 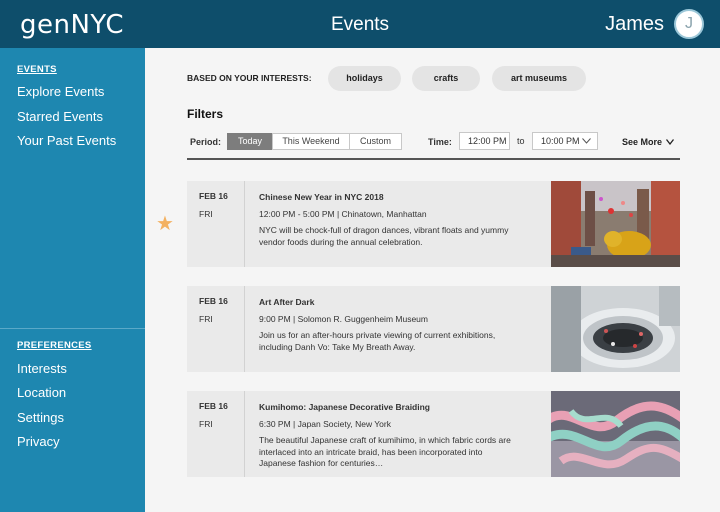 I want to click on sidebar-item-location: Location, so click(x=41, y=392).